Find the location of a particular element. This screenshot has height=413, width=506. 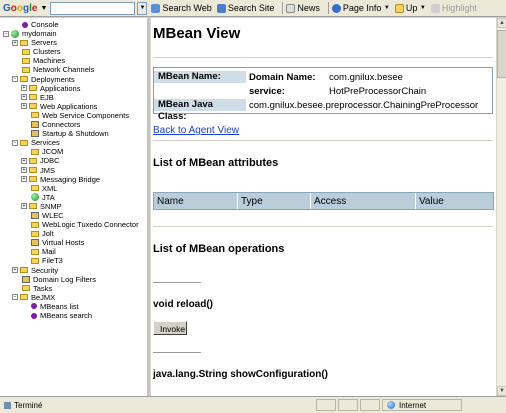

tree-node-label: JMS is located at coordinates (47, 170).